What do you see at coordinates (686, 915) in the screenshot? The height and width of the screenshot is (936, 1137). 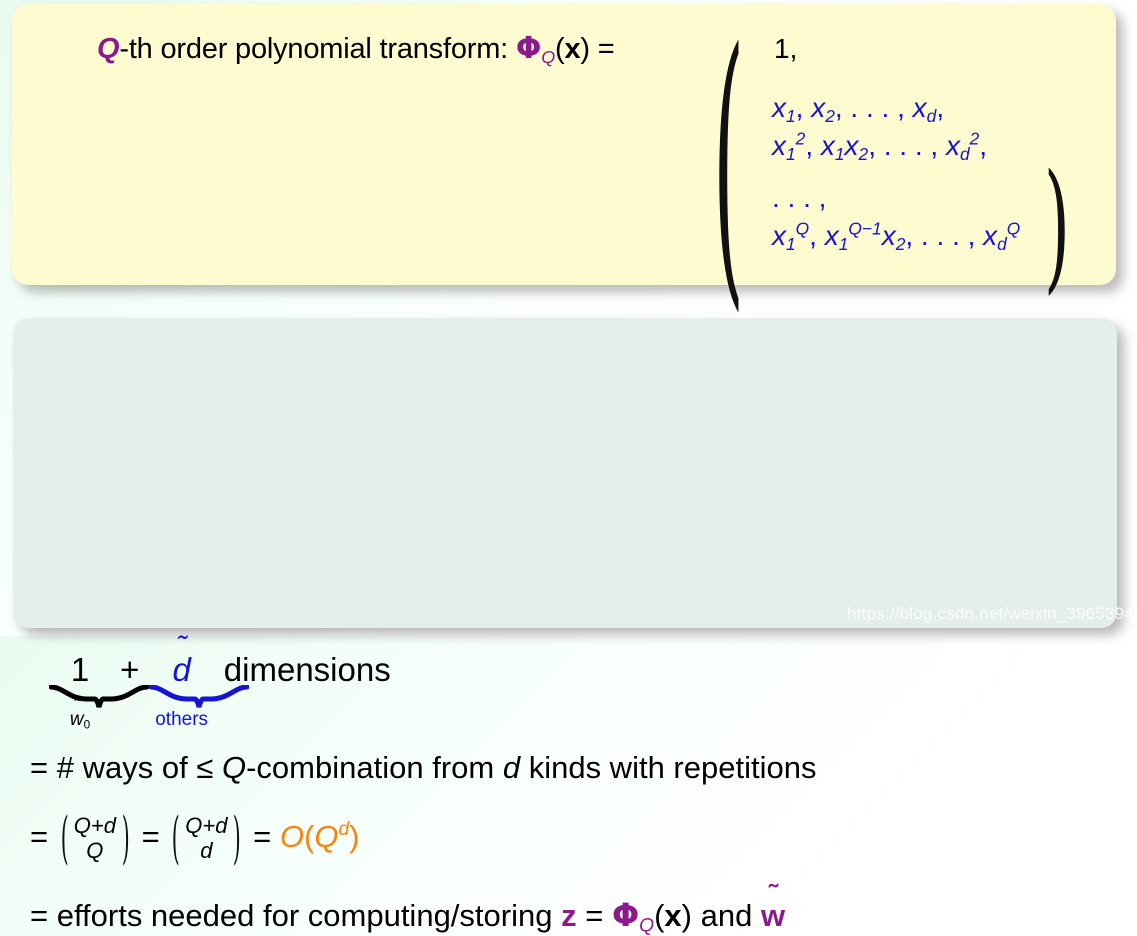 I see `paren-close-2: )` at bounding box center [686, 915].